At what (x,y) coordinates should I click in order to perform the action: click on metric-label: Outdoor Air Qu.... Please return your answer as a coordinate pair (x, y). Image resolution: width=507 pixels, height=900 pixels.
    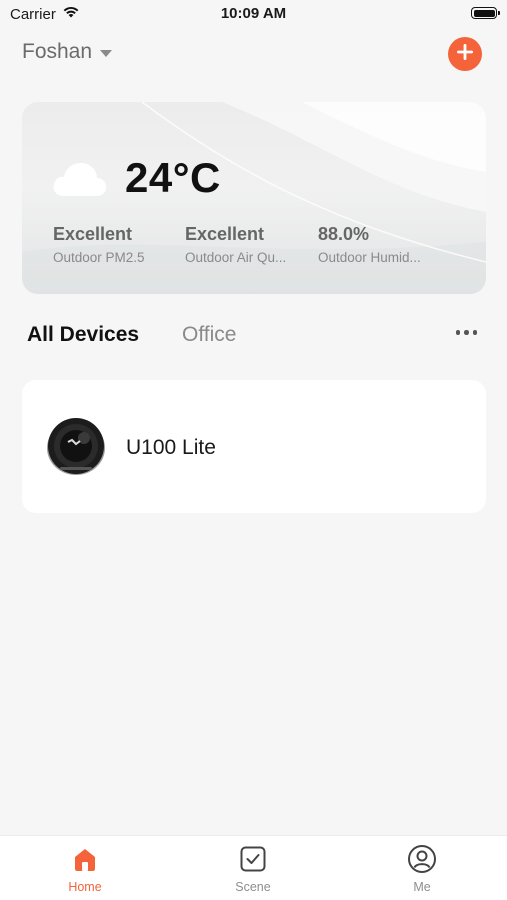
    Looking at the image, I should click on (236, 257).